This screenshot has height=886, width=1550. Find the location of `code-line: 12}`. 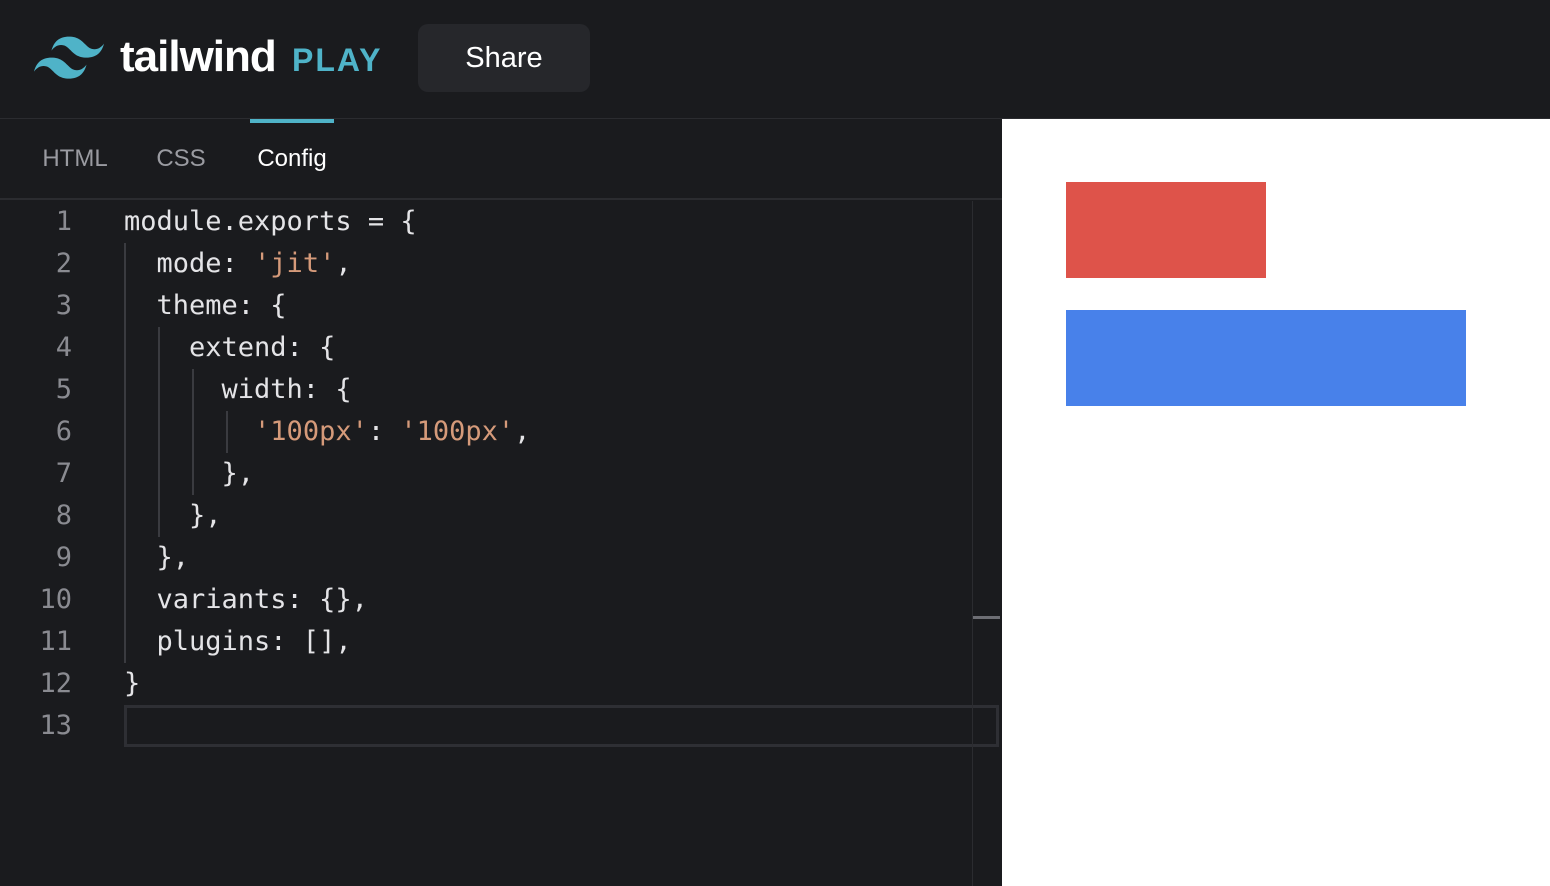

code-line: 12} is located at coordinates (486, 684).